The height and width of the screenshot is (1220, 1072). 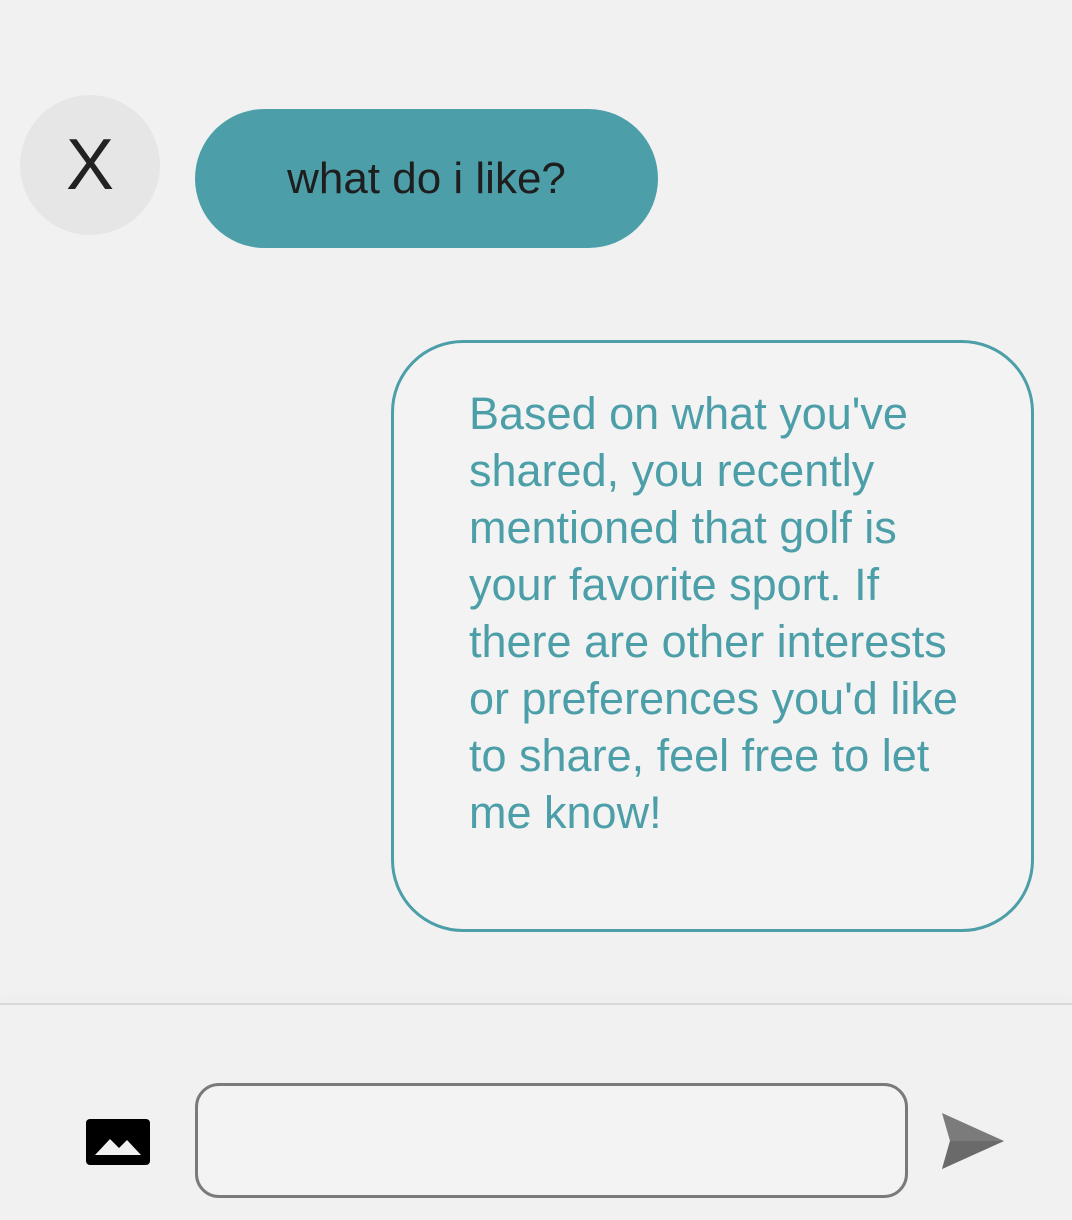 I want to click on avatar-letter: X, so click(x=90, y=165).